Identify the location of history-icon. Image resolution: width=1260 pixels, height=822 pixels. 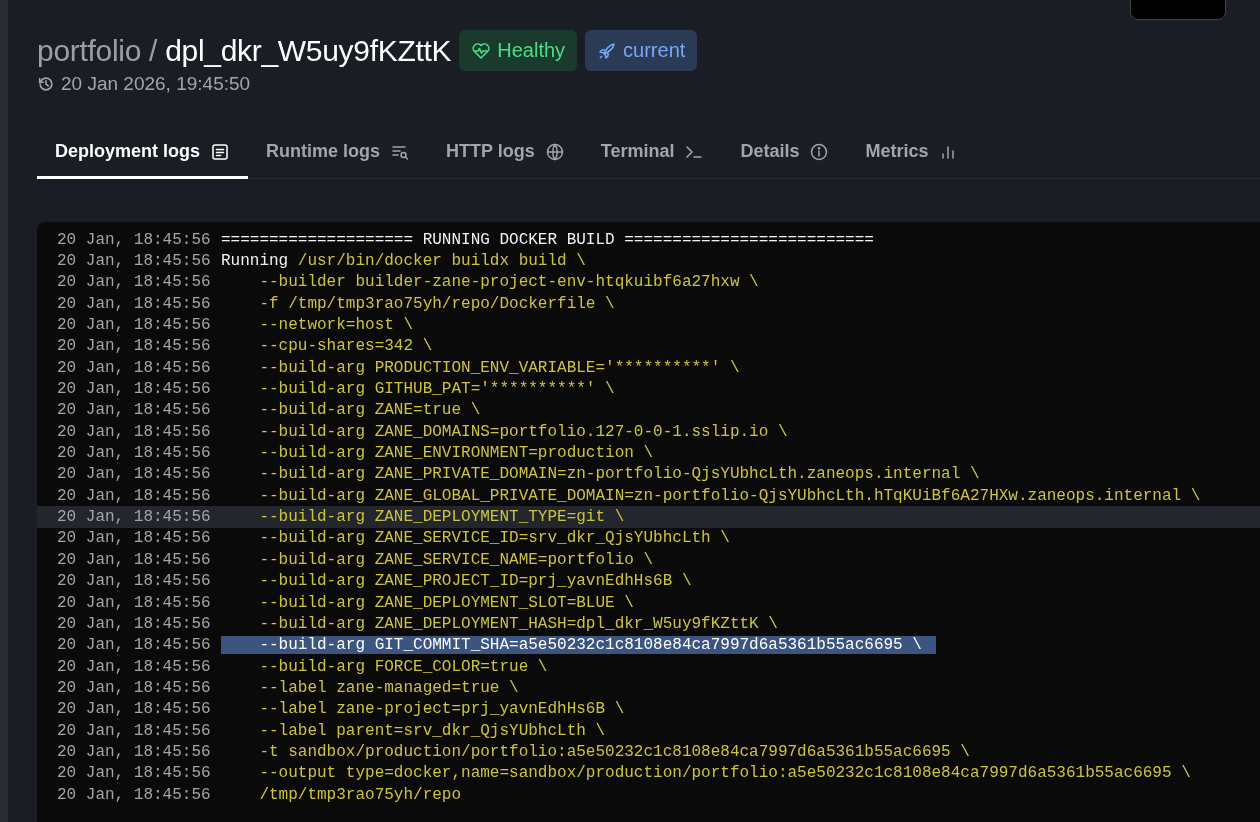
(46, 84).